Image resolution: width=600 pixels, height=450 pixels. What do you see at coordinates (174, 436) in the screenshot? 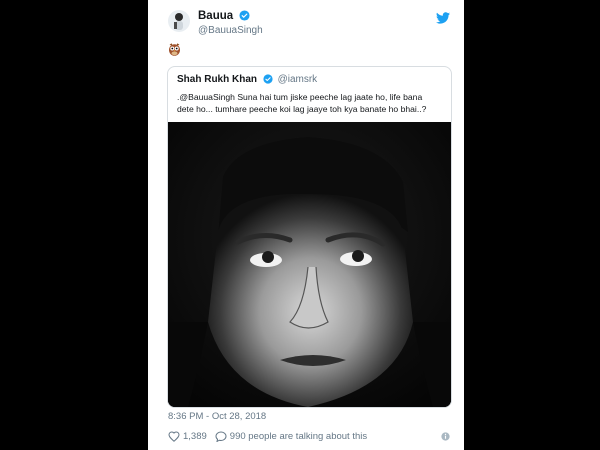
I see `heart-icon` at bounding box center [174, 436].